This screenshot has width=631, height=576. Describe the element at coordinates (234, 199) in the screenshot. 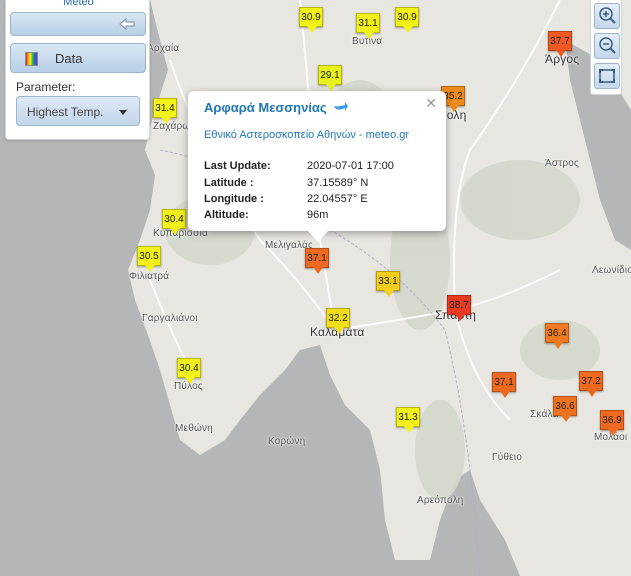

I see `row-label: Longitude :` at that location.